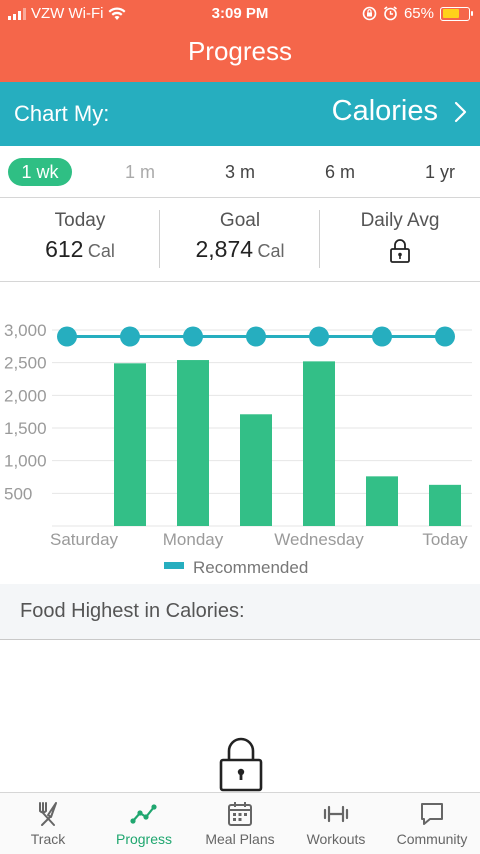 Image resolution: width=480 pixels, height=854 pixels. Describe the element at coordinates (432, 839) in the screenshot. I see `nav-label: Community` at that location.